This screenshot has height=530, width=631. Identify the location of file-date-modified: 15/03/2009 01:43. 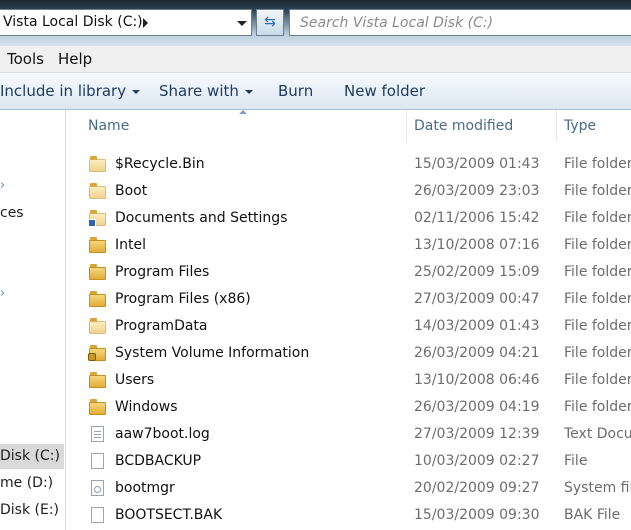
(477, 164).